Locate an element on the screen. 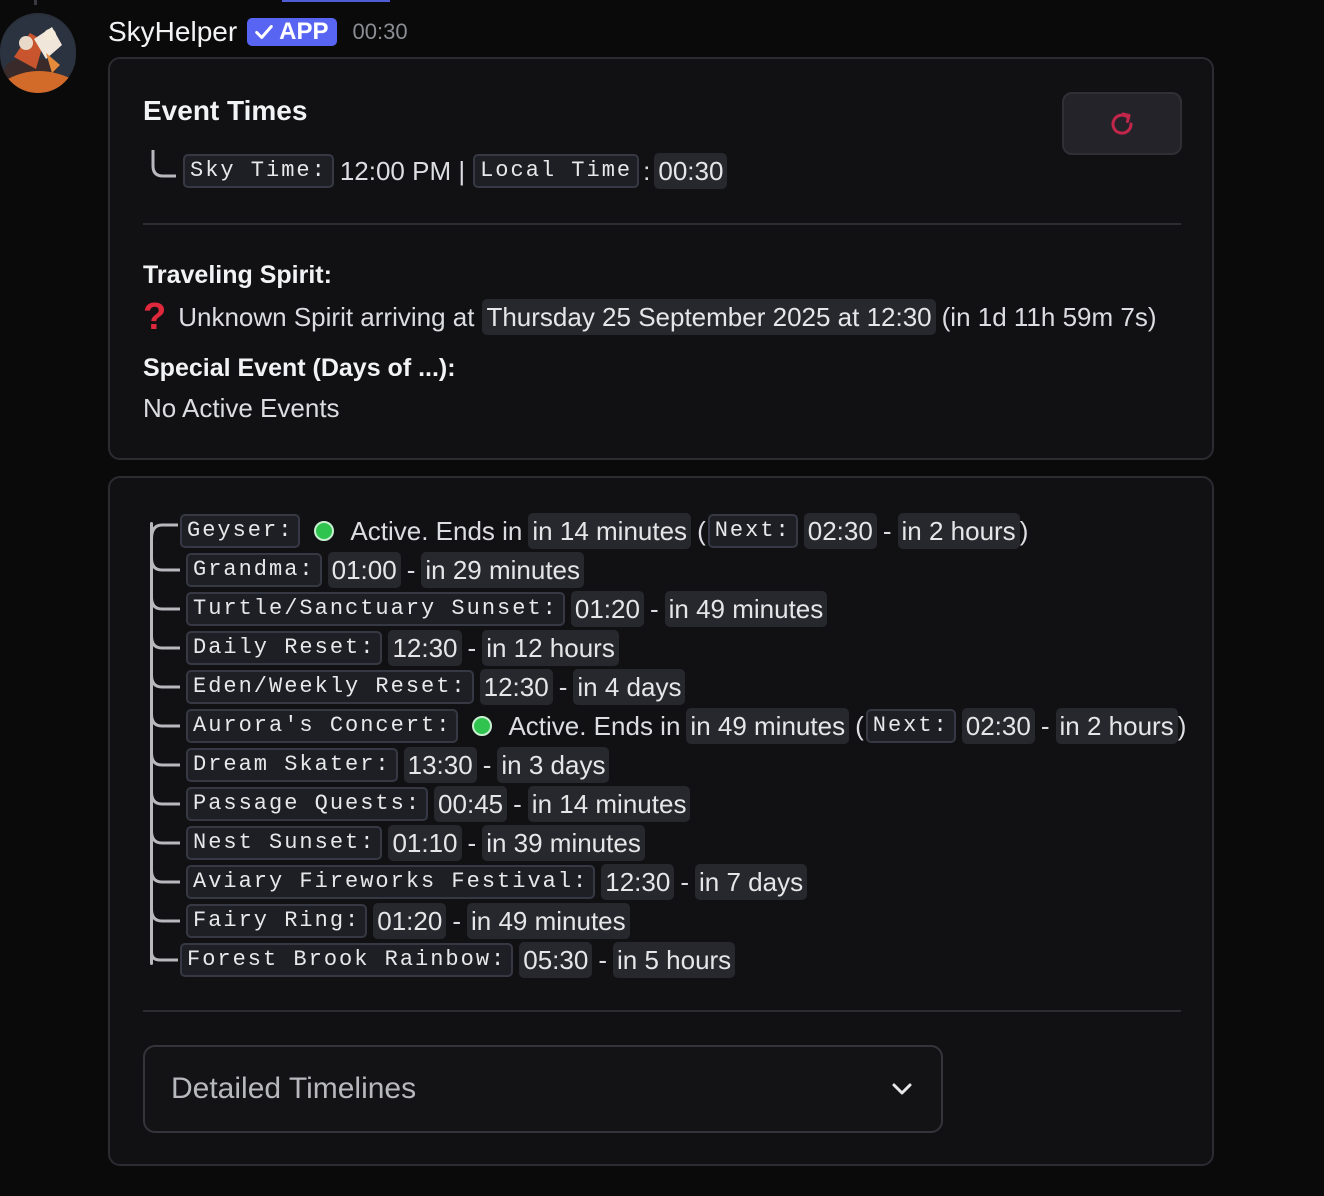  event-label: Dream Skater: is located at coordinates (292, 765).